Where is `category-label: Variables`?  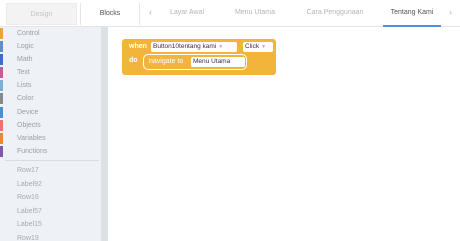 category-label: Variables is located at coordinates (31, 138).